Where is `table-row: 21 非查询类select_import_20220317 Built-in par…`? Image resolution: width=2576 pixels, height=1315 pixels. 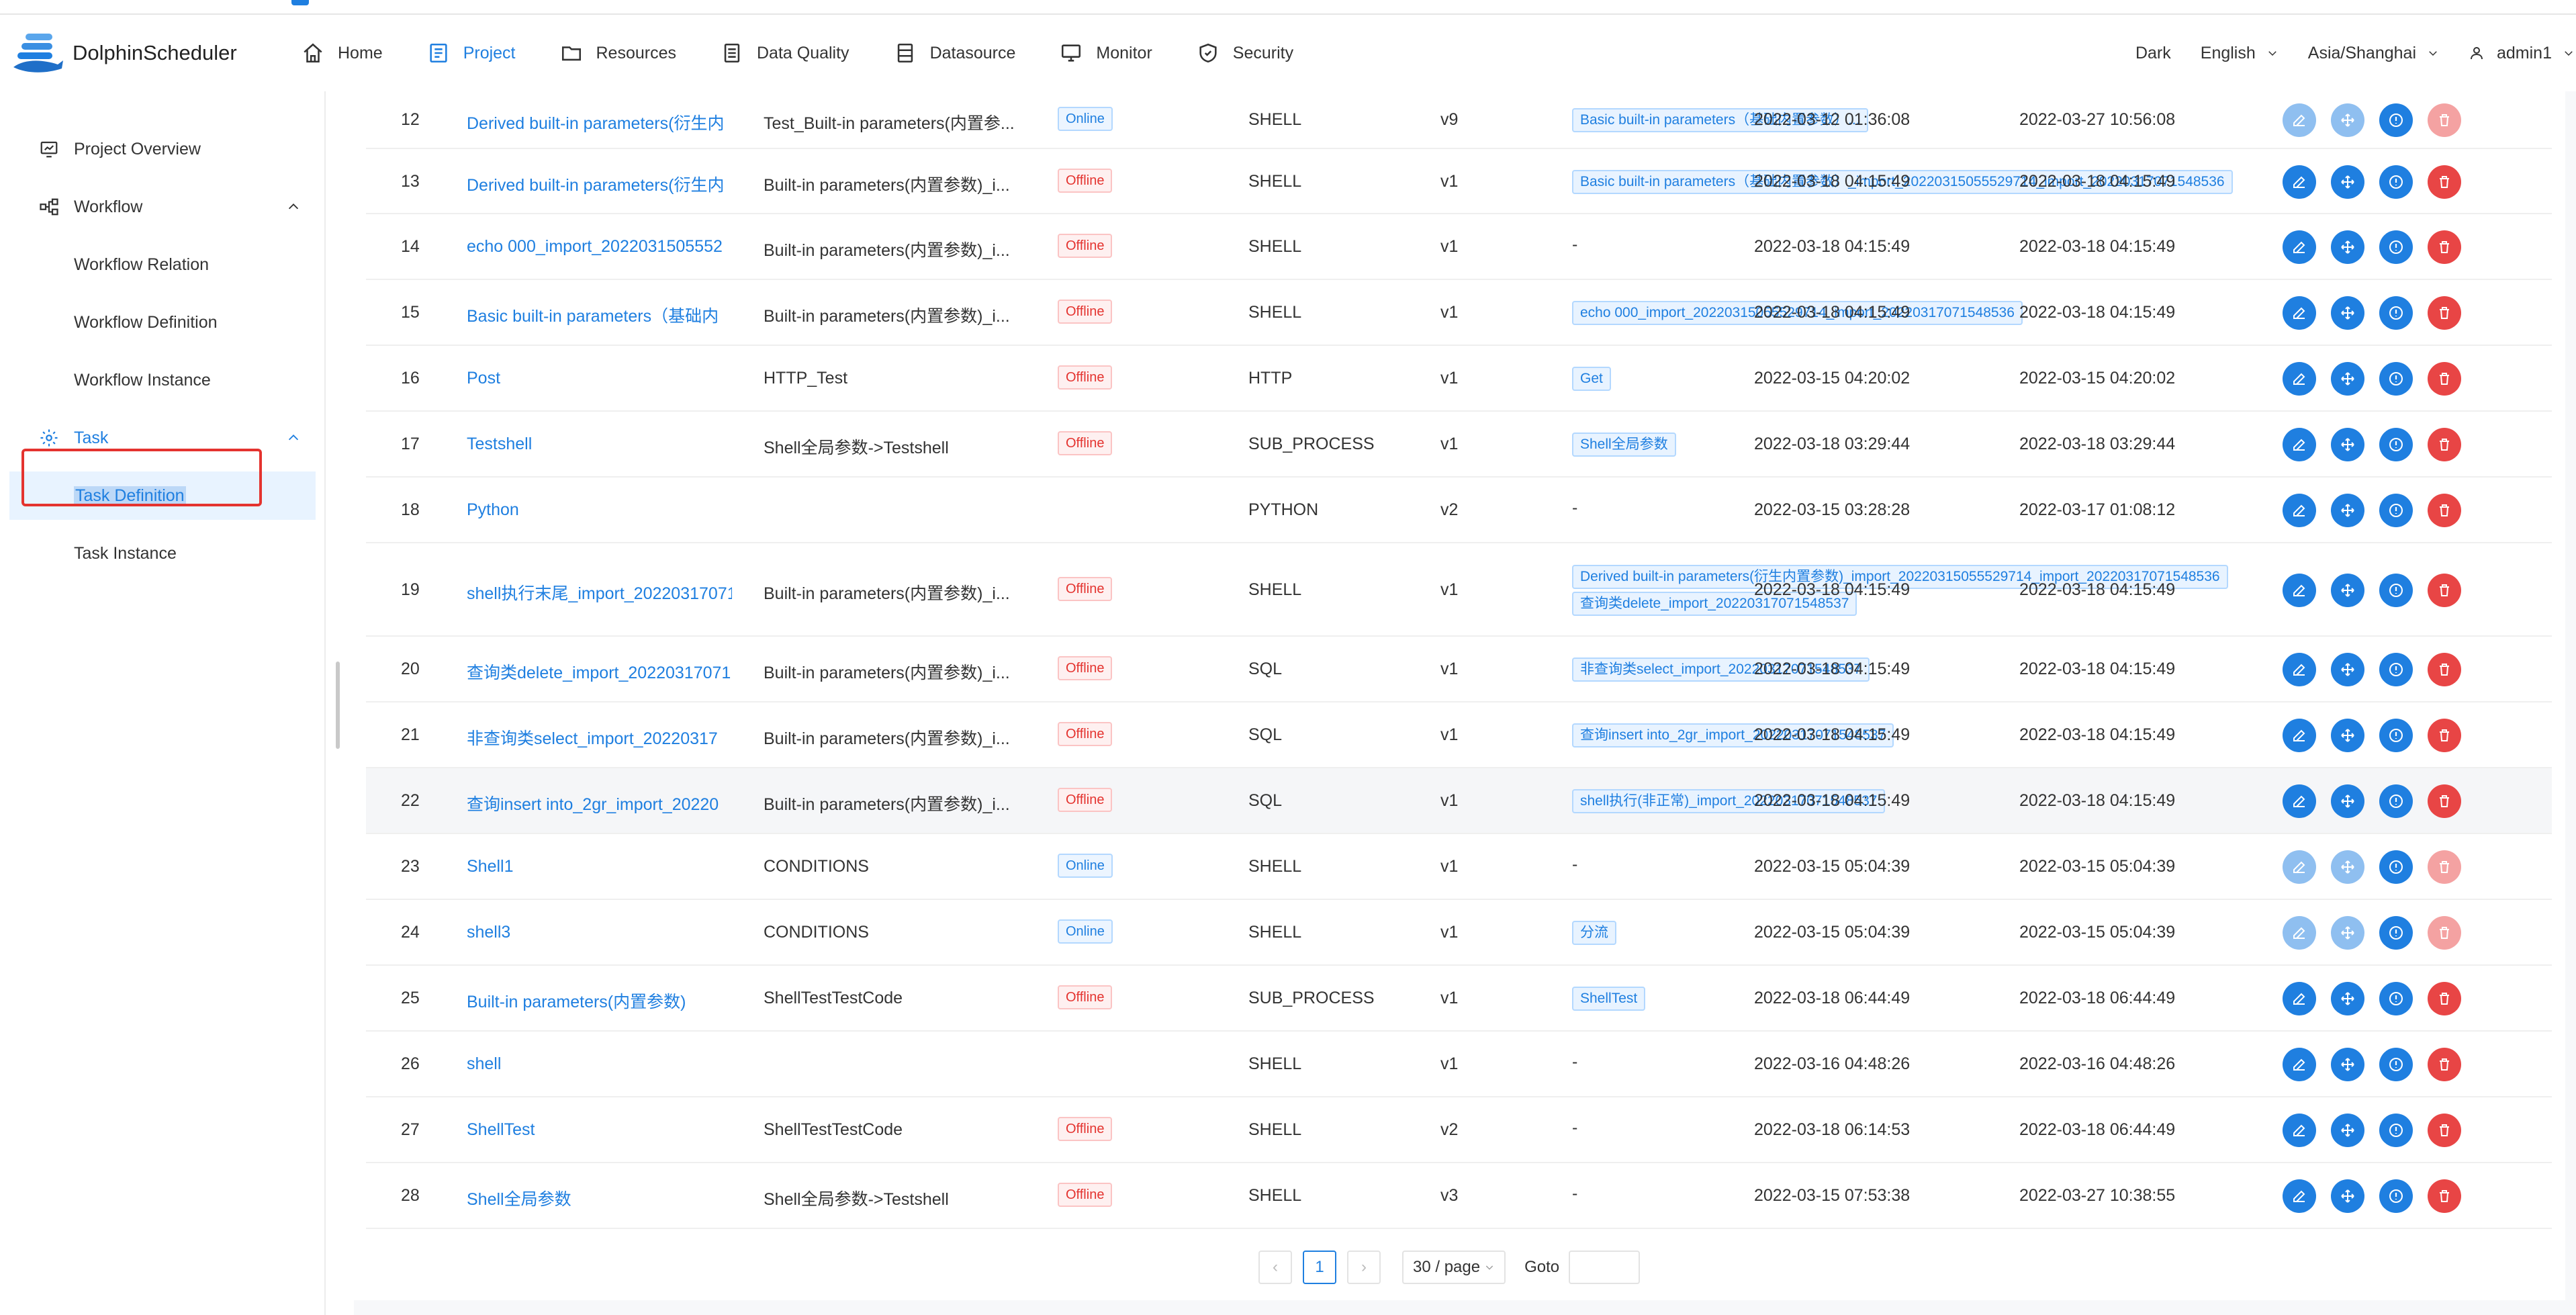
table-row: 21 非查询类select_import_20220317 Built-in par… is located at coordinates (1459, 735).